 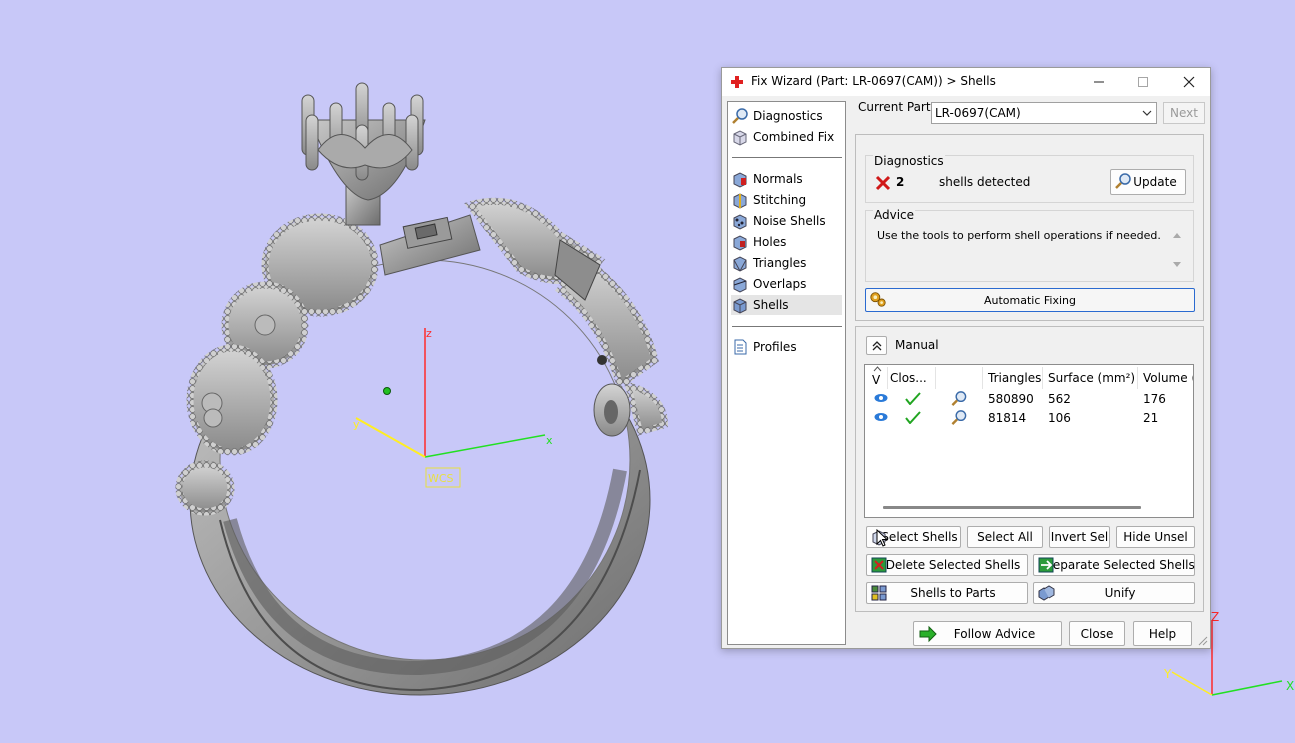 What do you see at coordinates (900, 182) in the screenshot?
I see `shell-count: 2` at bounding box center [900, 182].